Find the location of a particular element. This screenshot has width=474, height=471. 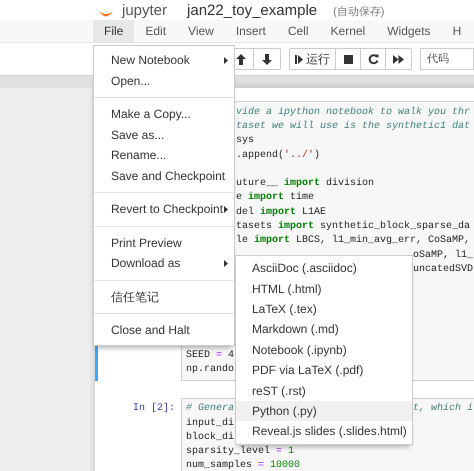

menu-item: Notebook (.ipynb) is located at coordinates (324, 350).